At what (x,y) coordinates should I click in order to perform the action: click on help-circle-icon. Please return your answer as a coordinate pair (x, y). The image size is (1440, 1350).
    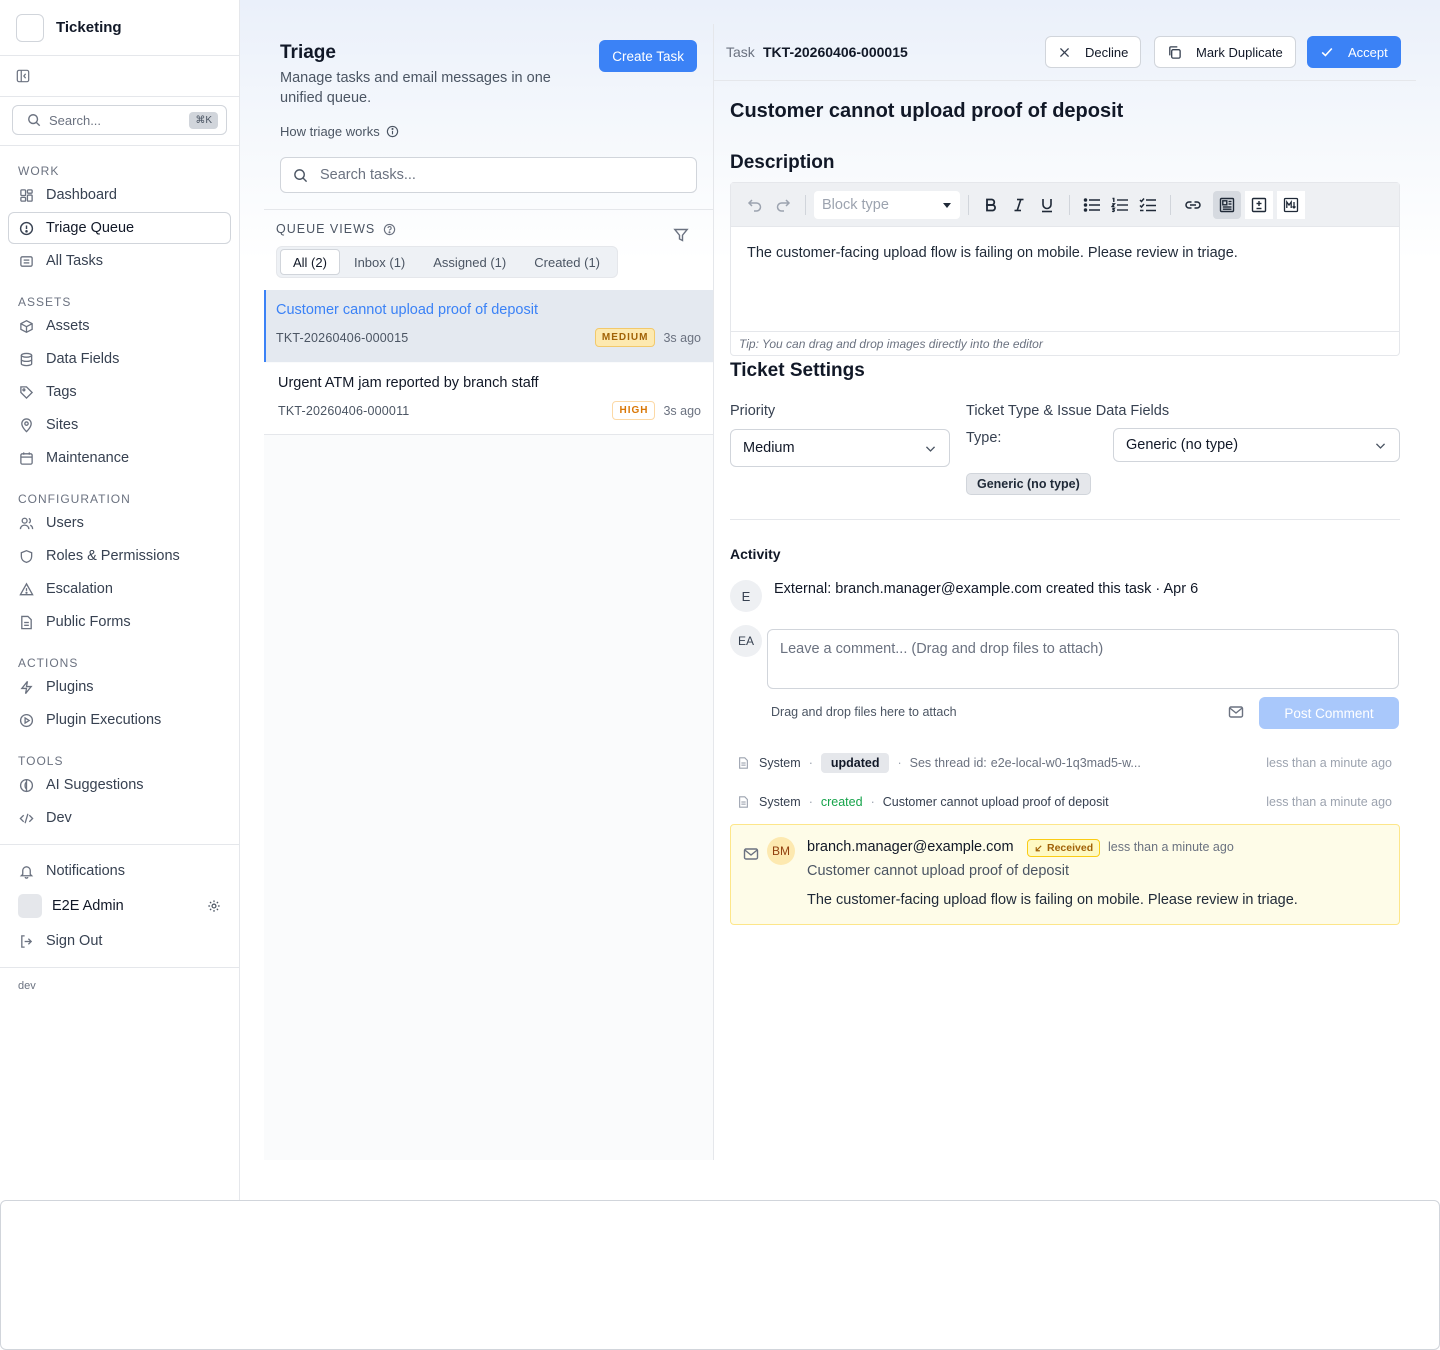
    Looking at the image, I should click on (389, 229).